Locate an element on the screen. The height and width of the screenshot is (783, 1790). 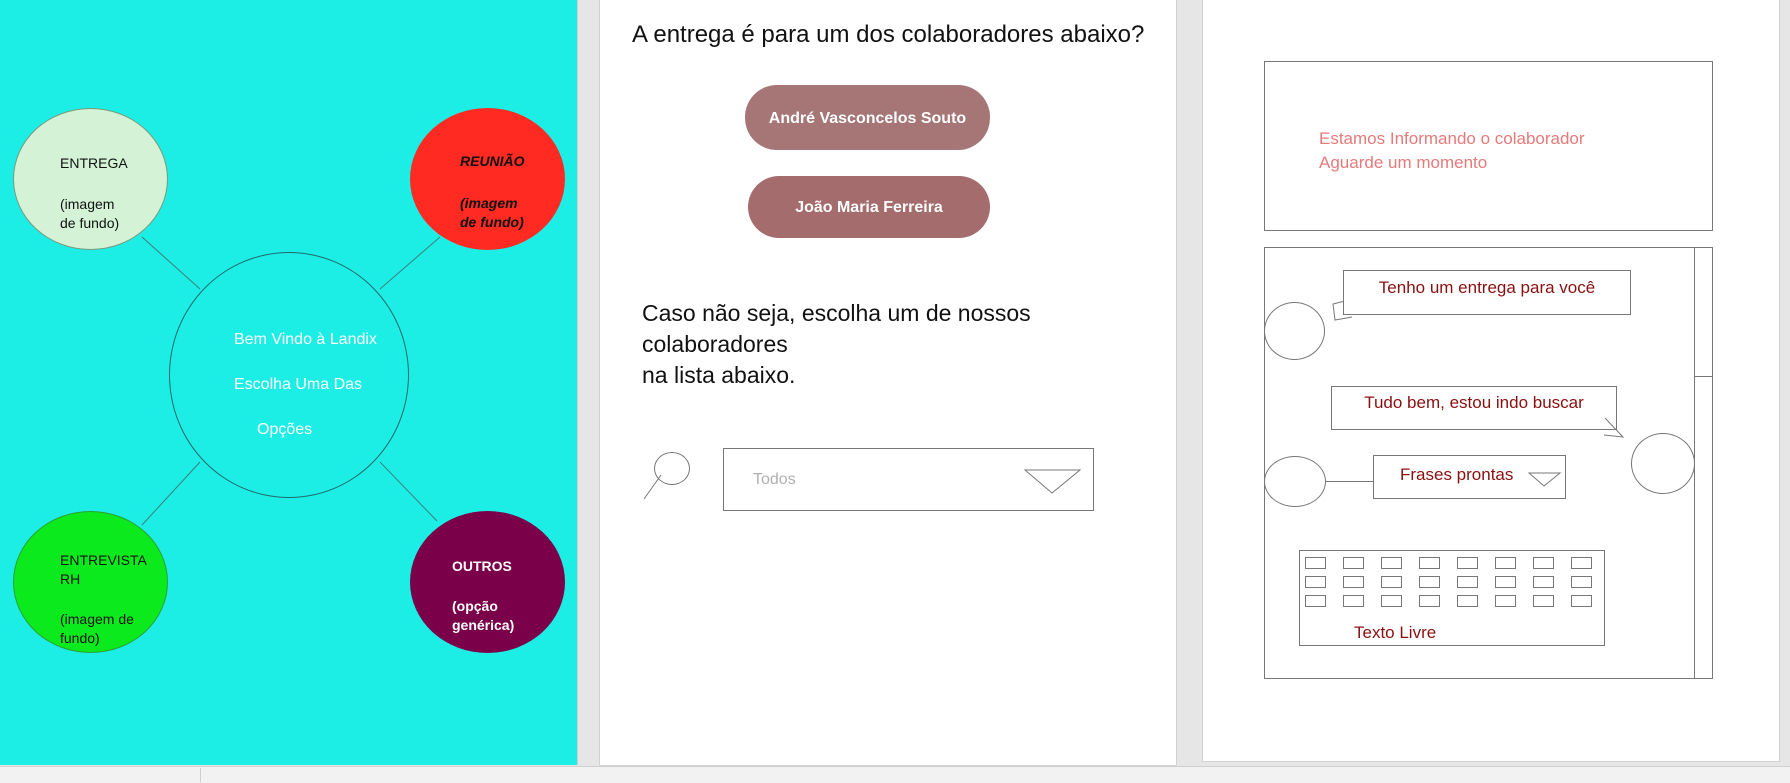
search-icon-handle is located at coordinates (652, 487).